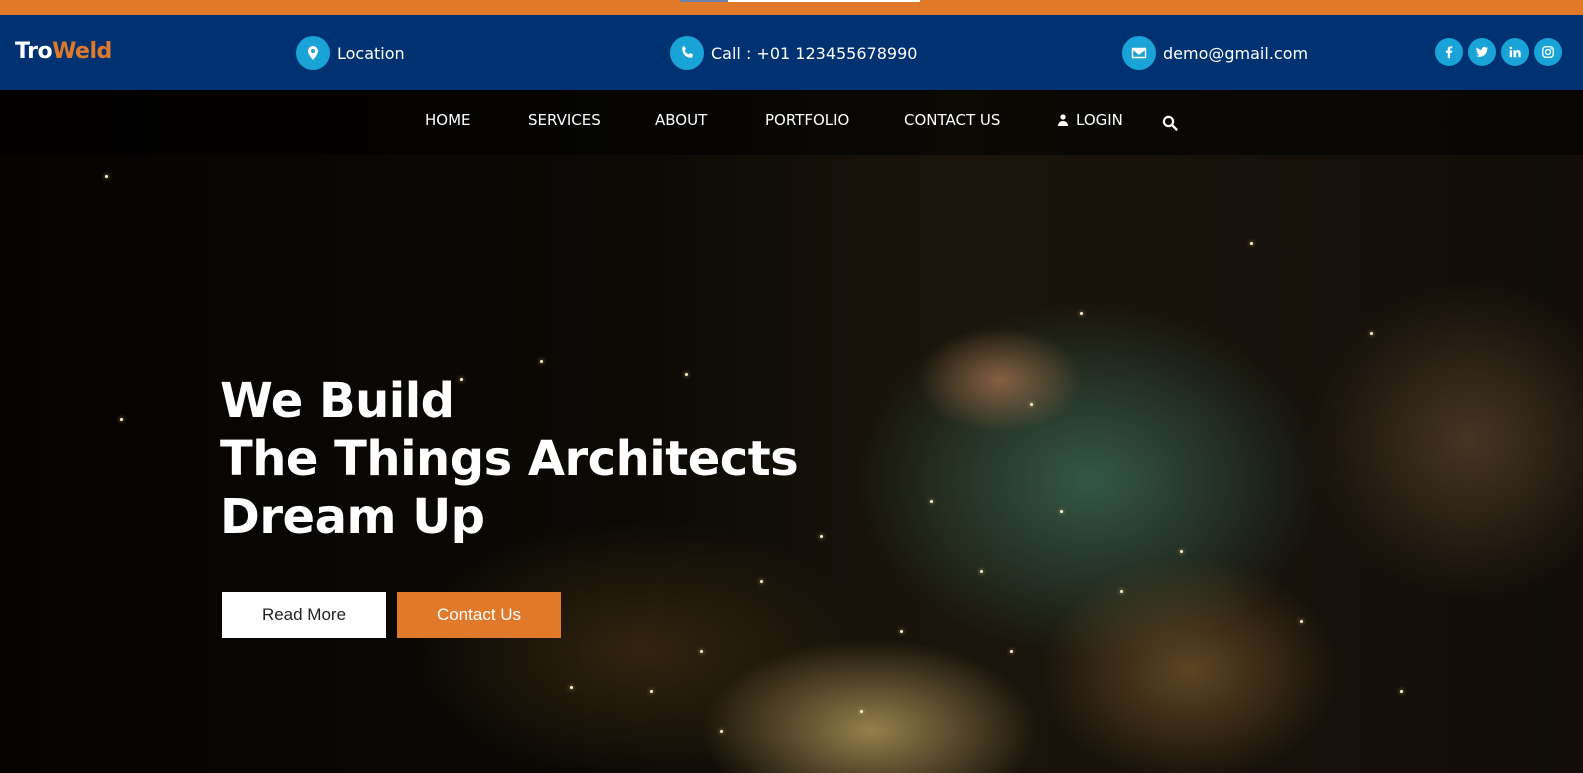 Image resolution: width=1583 pixels, height=773 pixels. Describe the element at coordinates (337, 401) in the screenshot. I see `hero-headline-line-1: We Build` at that location.